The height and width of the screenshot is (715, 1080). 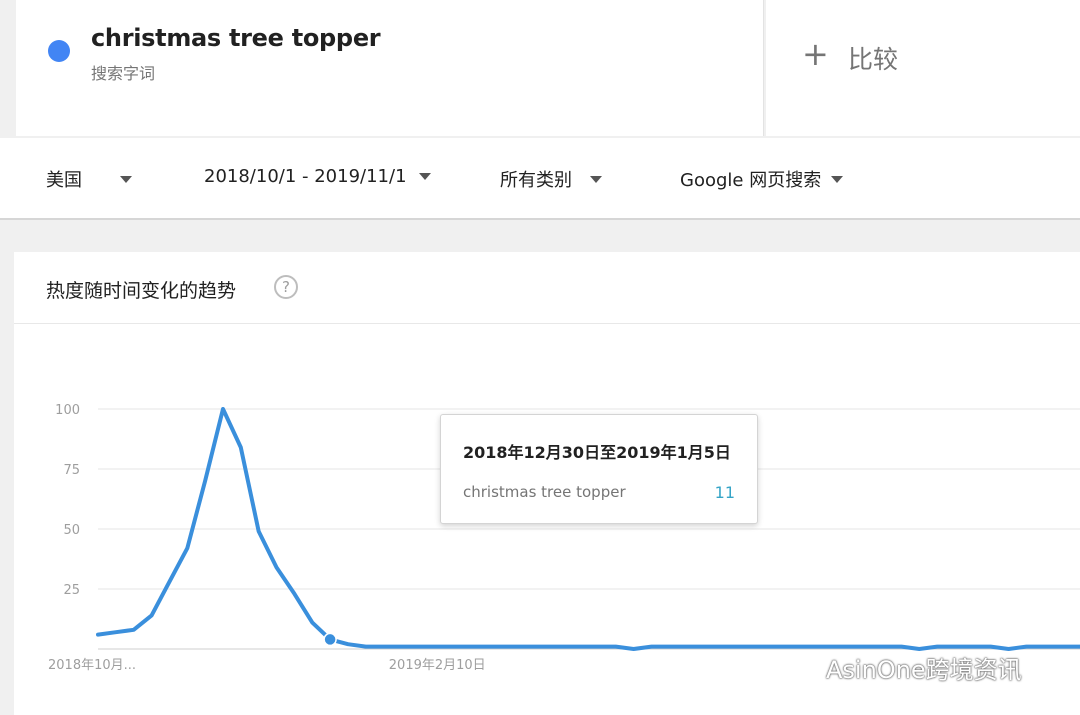 I want to click on x-axis-ticks: 2018年10月... 2019年2月10日, so click(x=267, y=665).